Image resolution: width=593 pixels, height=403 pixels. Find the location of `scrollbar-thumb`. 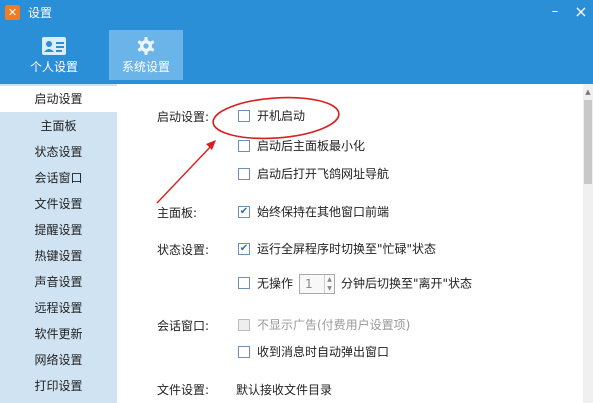

scrollbar-thumb is located at coordinates (588, 142).